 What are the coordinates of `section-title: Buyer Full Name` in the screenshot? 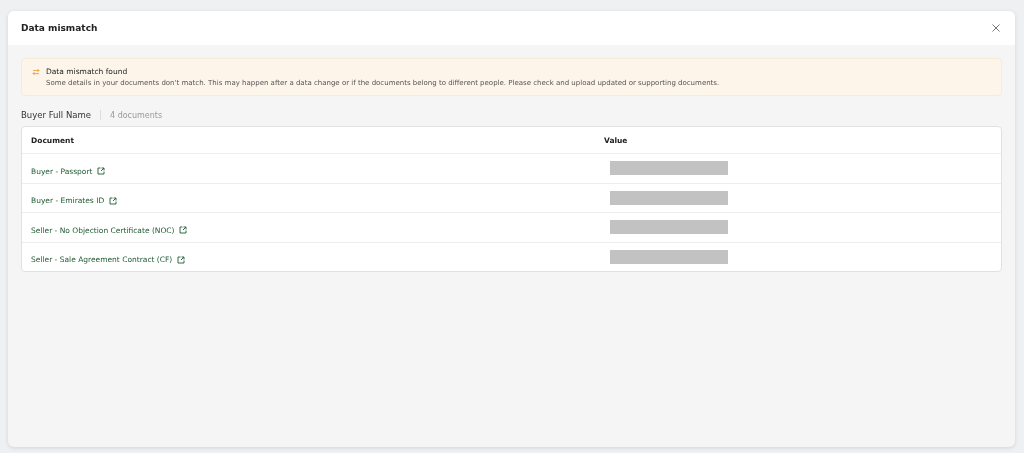 It's located at (56, 115).